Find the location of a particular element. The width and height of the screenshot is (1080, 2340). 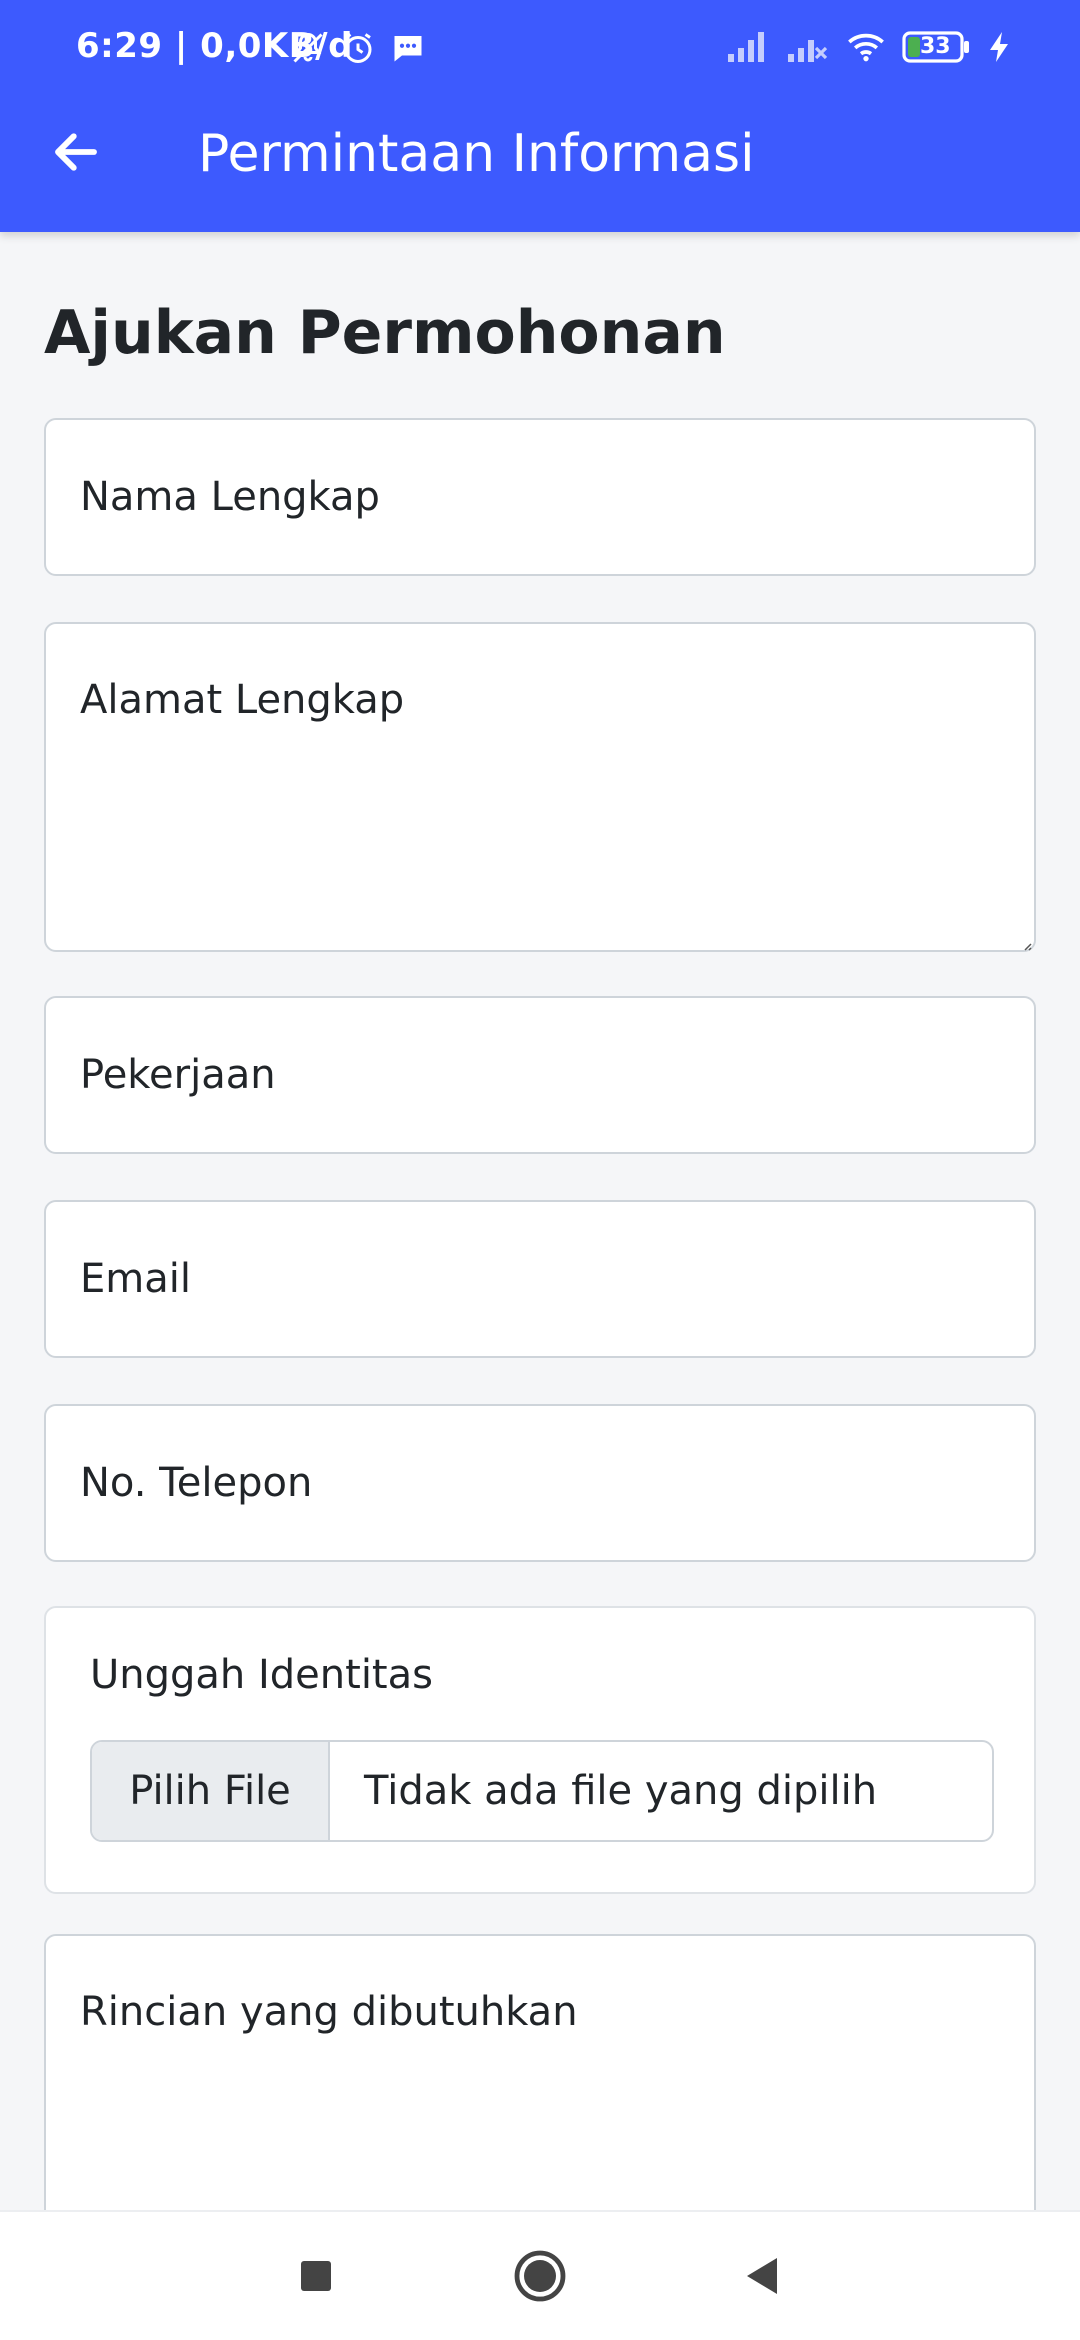

wifi-icon is located at coordinates (866, 49).